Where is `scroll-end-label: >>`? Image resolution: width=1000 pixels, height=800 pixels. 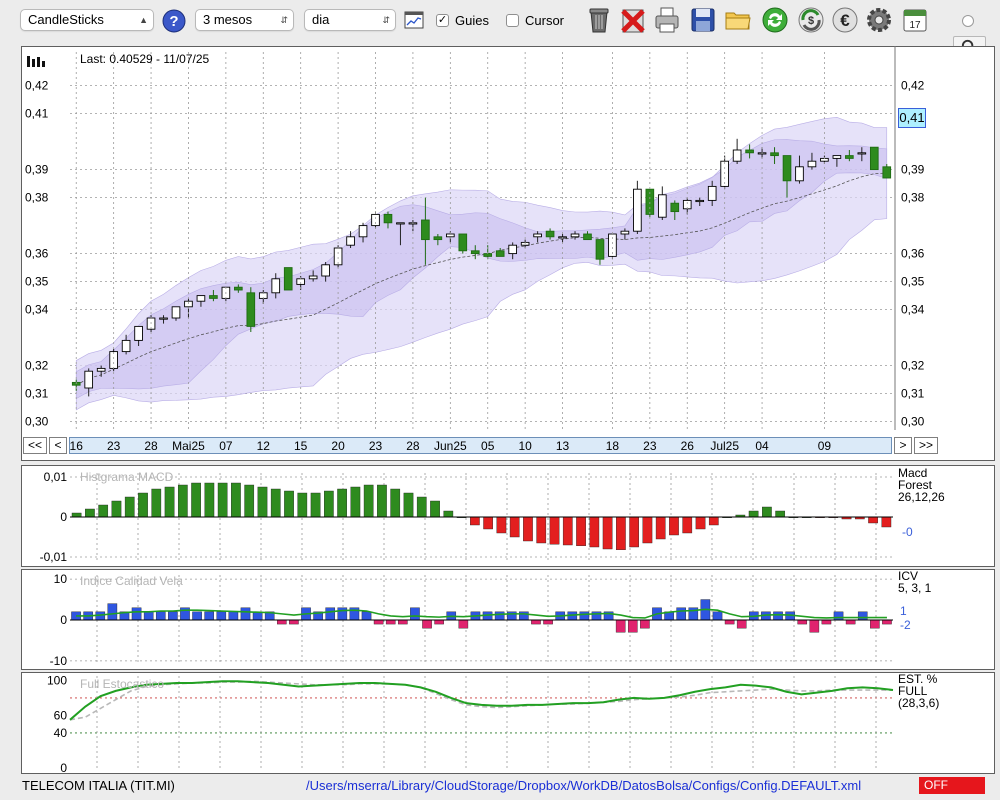 scroll-end-label: >> is located at coordinates (925, 445).